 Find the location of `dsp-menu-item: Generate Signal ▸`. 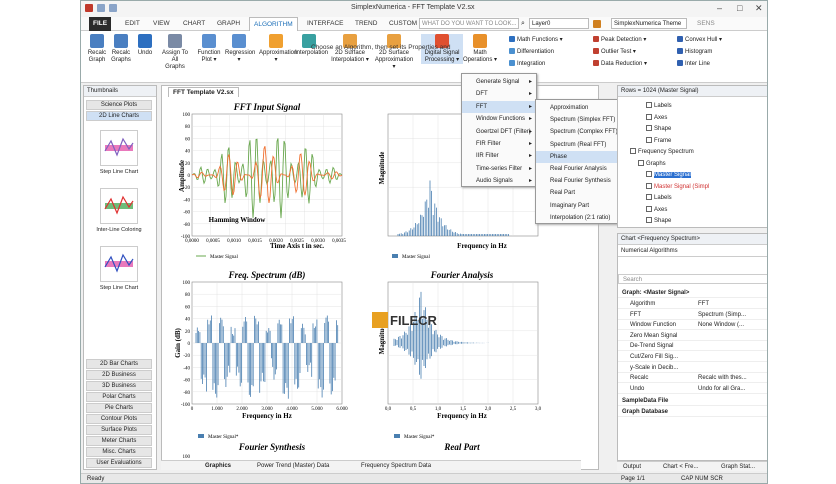

dsp-menu-item: Generate Signal ▸ is located at coordinates (499, 82).